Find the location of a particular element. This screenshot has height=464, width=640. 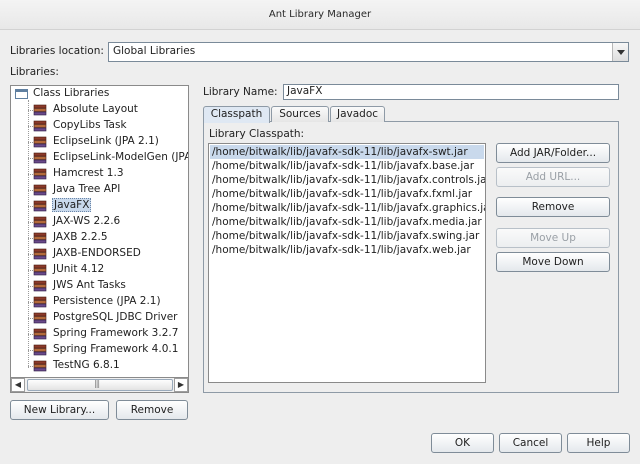

scrollbar-thumb is located at coordinates (100, 385).